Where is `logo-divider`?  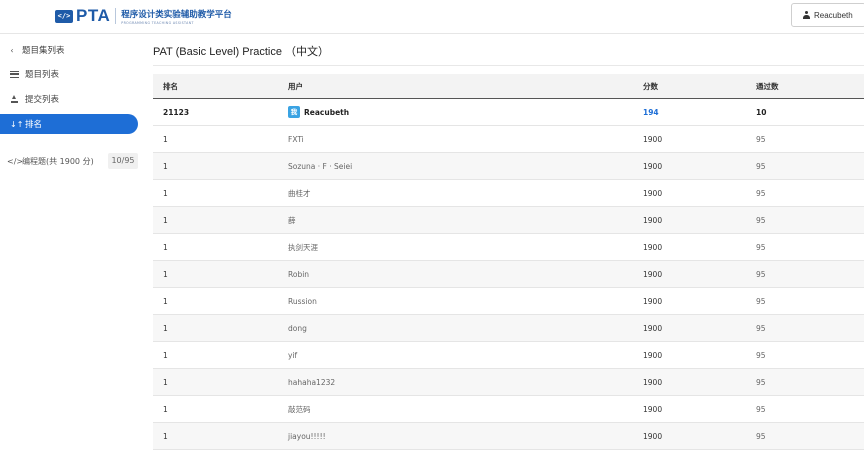
logo-divider is located at coordinates (116, 16).